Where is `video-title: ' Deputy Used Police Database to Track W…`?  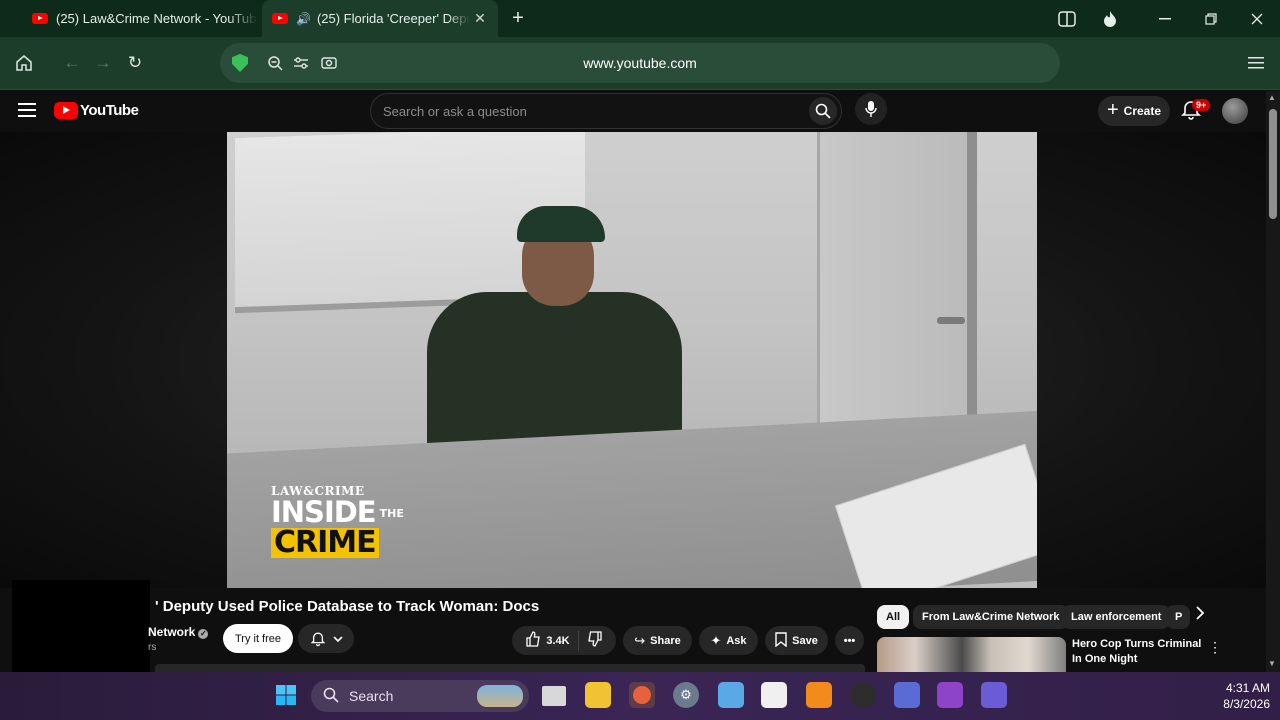
video-title: ' Deputy Used Police Database to Track W… is located at coordinates (347, 606).